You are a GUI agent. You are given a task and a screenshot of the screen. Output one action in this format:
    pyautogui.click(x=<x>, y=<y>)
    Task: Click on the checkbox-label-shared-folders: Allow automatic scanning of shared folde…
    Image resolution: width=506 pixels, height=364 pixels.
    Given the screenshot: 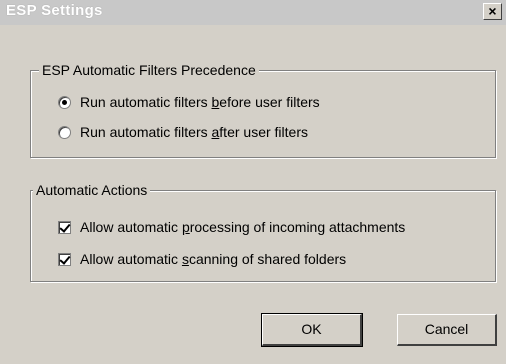 What is the action you would take?
    pyautogui.click(x=213, y=259)
    